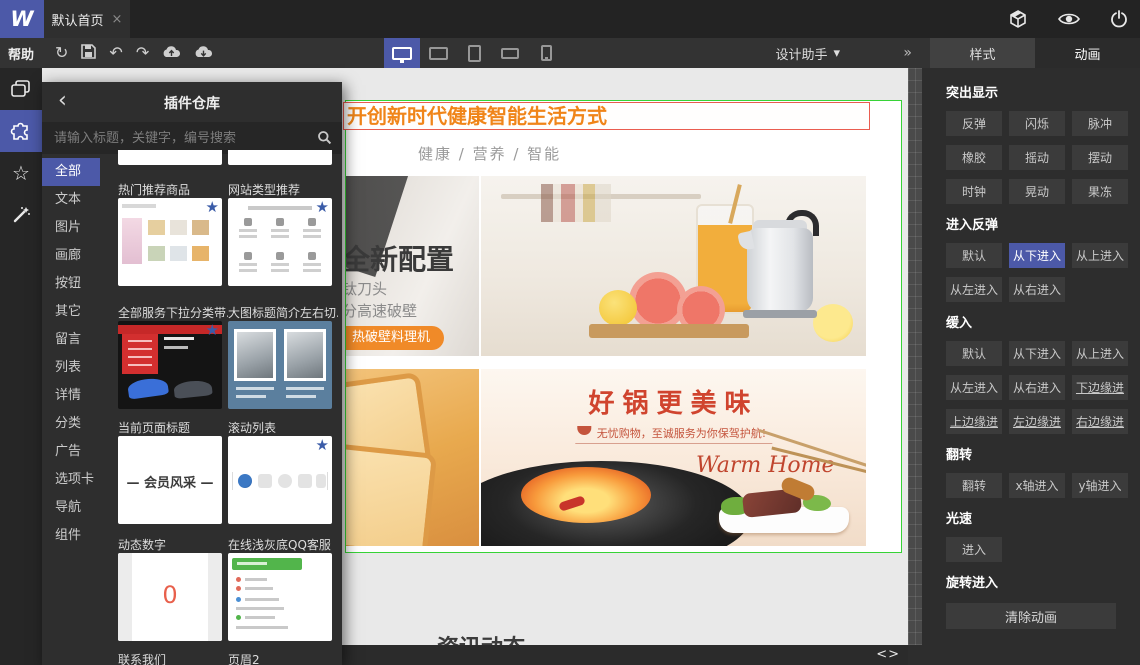  Describe the element at coordinates (915, 356) in the screenshot. I see `canvas-scrollbar` at that location.